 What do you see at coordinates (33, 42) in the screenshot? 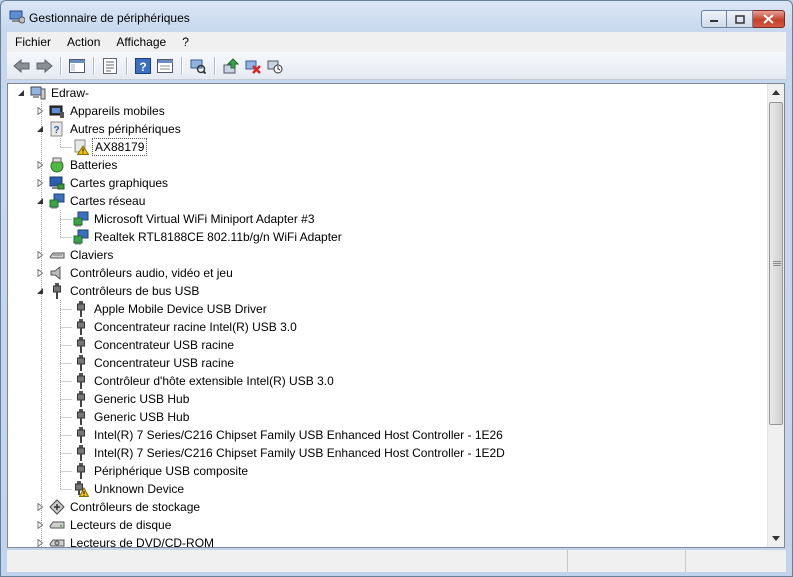
I see `menu-fichier: Fichier` at bounding box center [33, 42].